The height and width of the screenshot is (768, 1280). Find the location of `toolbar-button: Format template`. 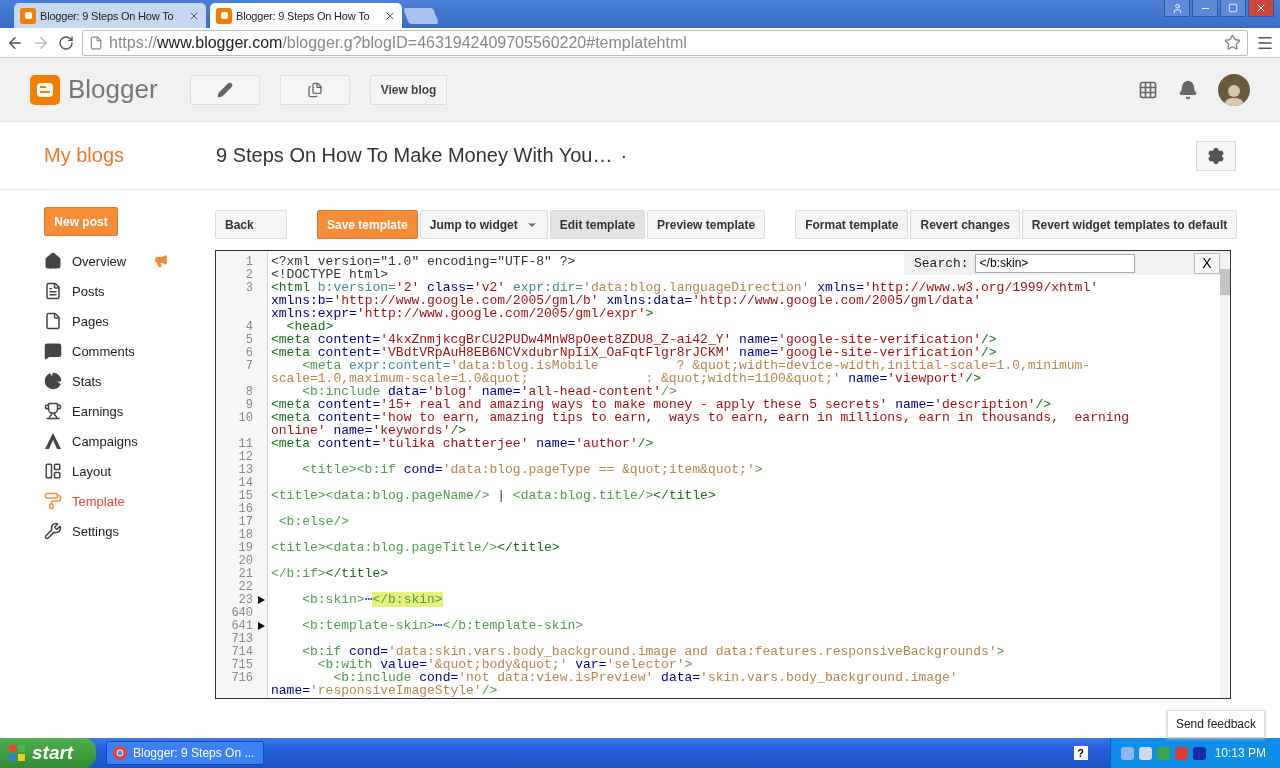

toolbar-button: Format template is located at coordinates (852, 224).